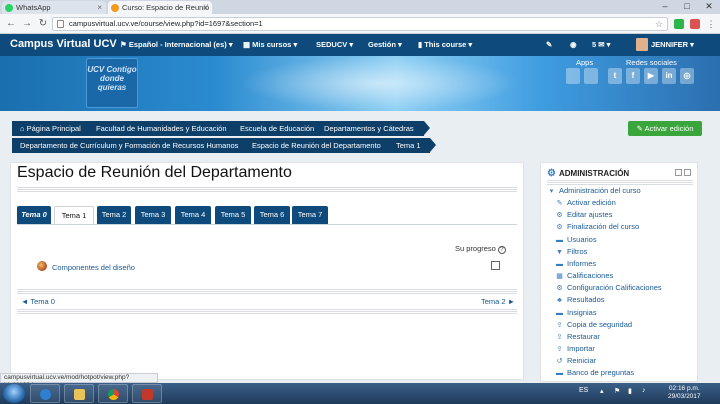 The height and width of the screenshot is (404, 720). I want to click on turn-editing-on-button: ✎ Activar edición, so click(665, 128).